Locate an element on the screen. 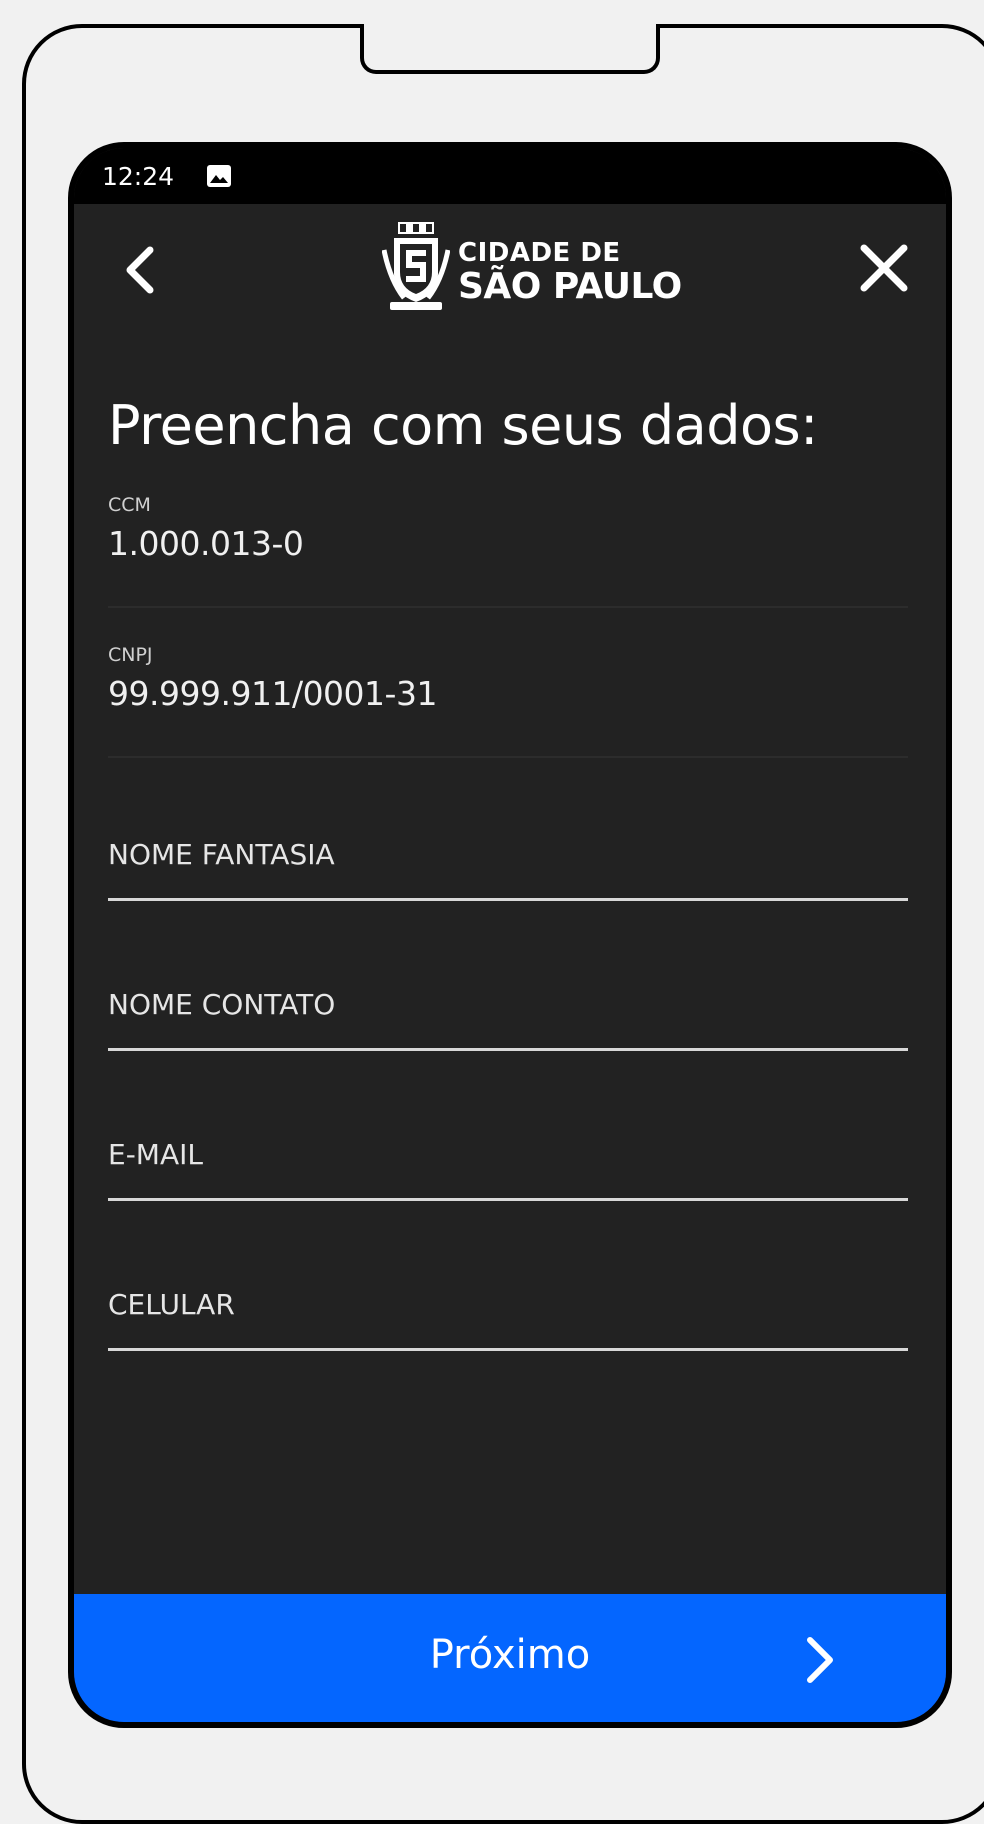 This screenshot has height=1824, width=984. close-icon is located at coordinates (884, 268).